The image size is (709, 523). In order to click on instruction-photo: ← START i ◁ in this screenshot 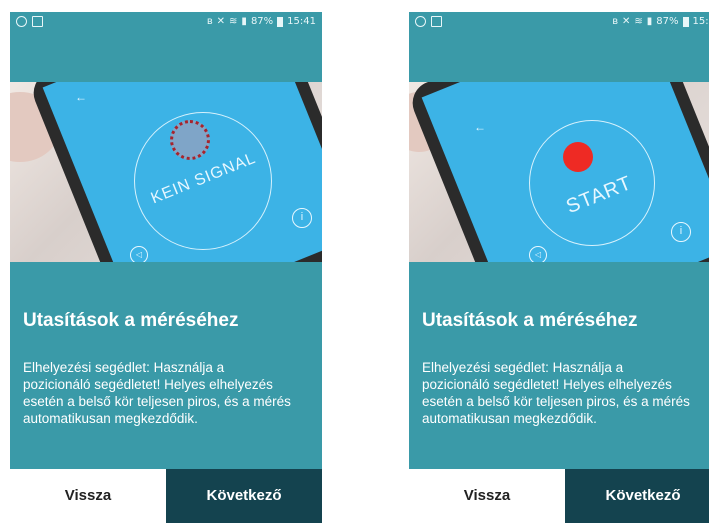, I will do `click(559, 172)`.